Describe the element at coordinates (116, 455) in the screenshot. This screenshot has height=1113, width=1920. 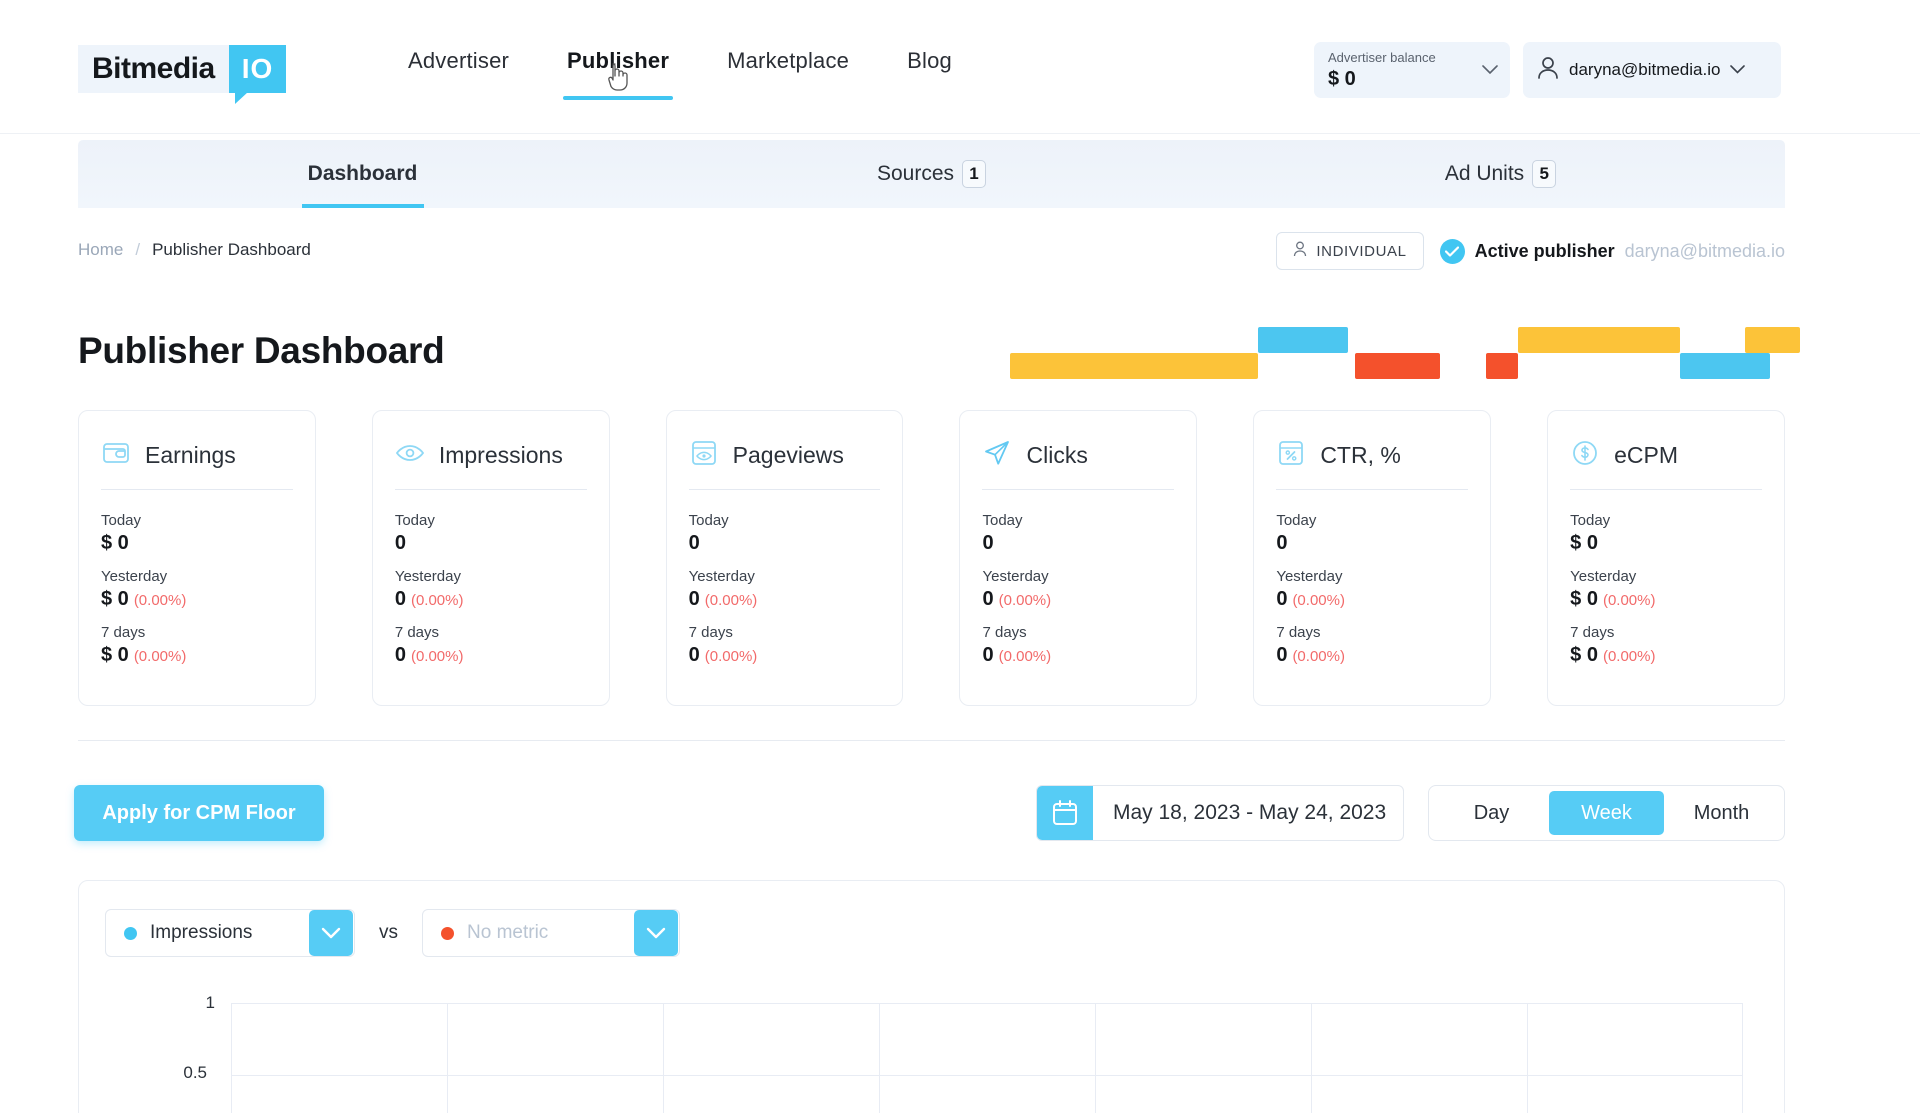
I see `wallet-icon` at that location.